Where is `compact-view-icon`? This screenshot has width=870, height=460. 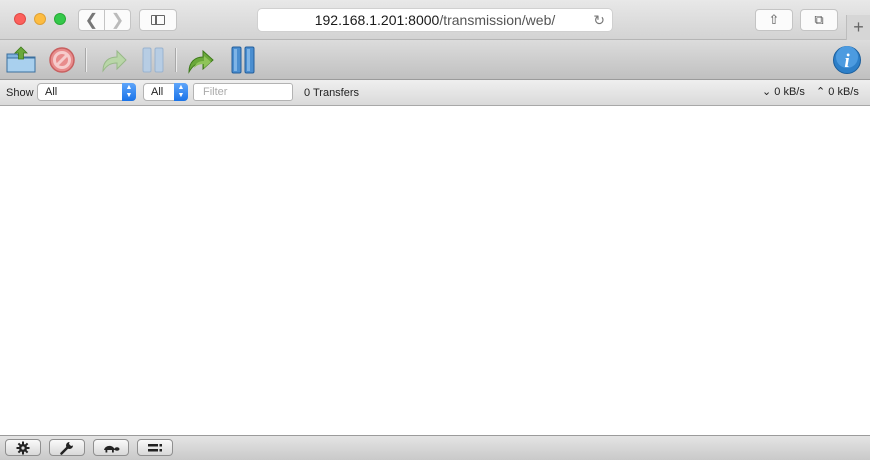 compact-view-icon is located at coordinates (155, 447).